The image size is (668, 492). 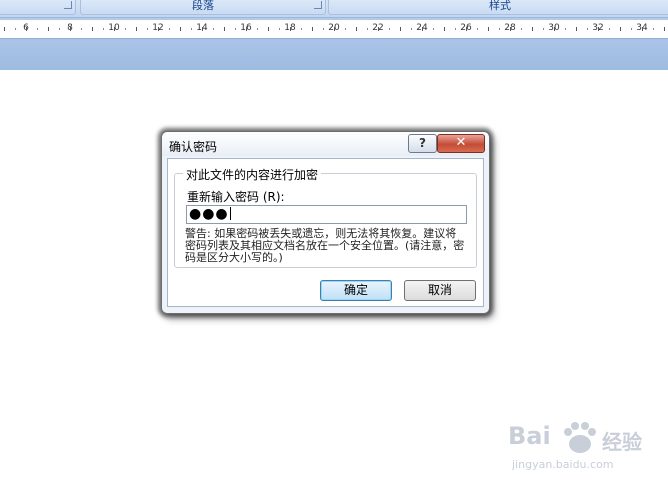 I want to click on close-icon: ✕, so click(x=461, y=142).